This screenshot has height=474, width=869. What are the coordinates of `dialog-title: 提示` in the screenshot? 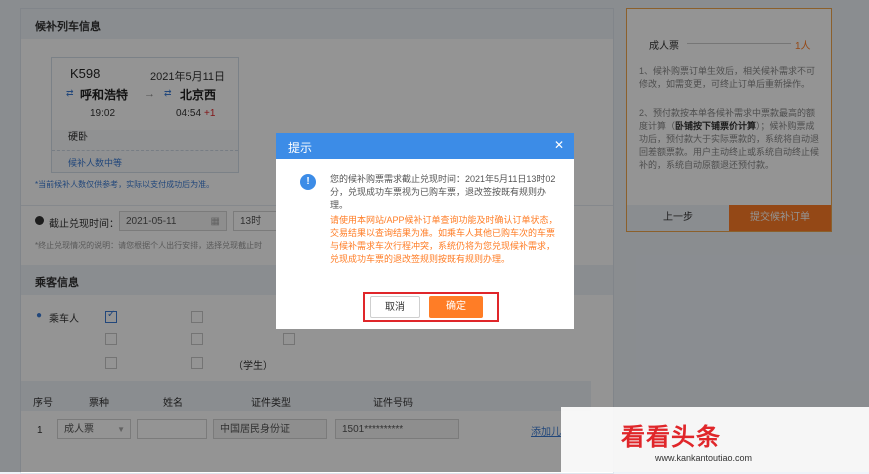 It's located at (300, 148).